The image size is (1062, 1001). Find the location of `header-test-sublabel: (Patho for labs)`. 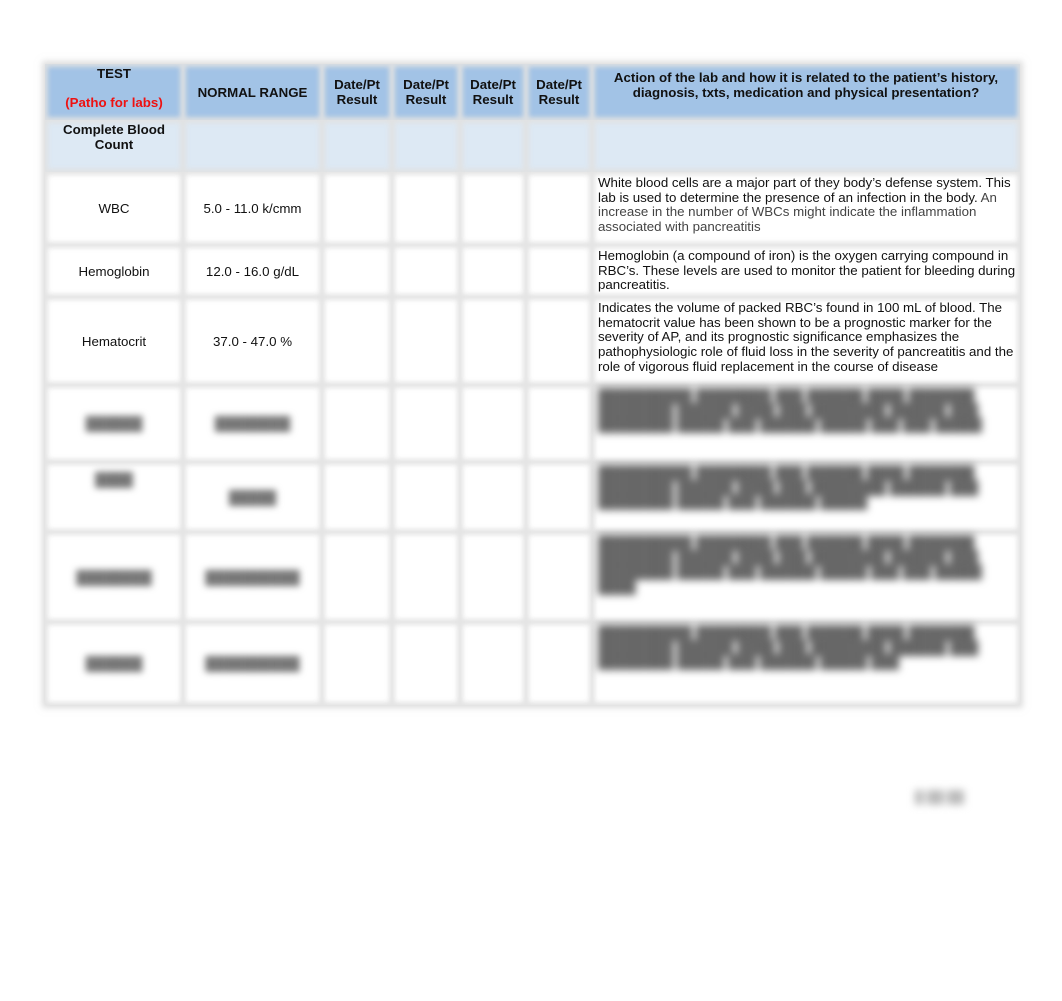

header-test-sublabel: (Patho for labs) is located at coordinates (114, 102).